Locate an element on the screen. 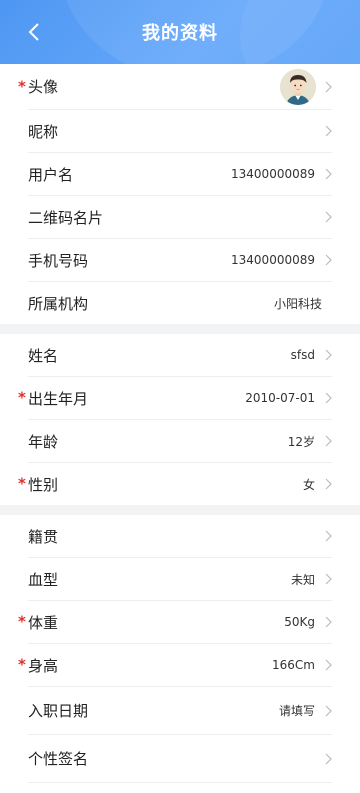 The image size is (360, 793). avatar is located at coordinates (298, 86).